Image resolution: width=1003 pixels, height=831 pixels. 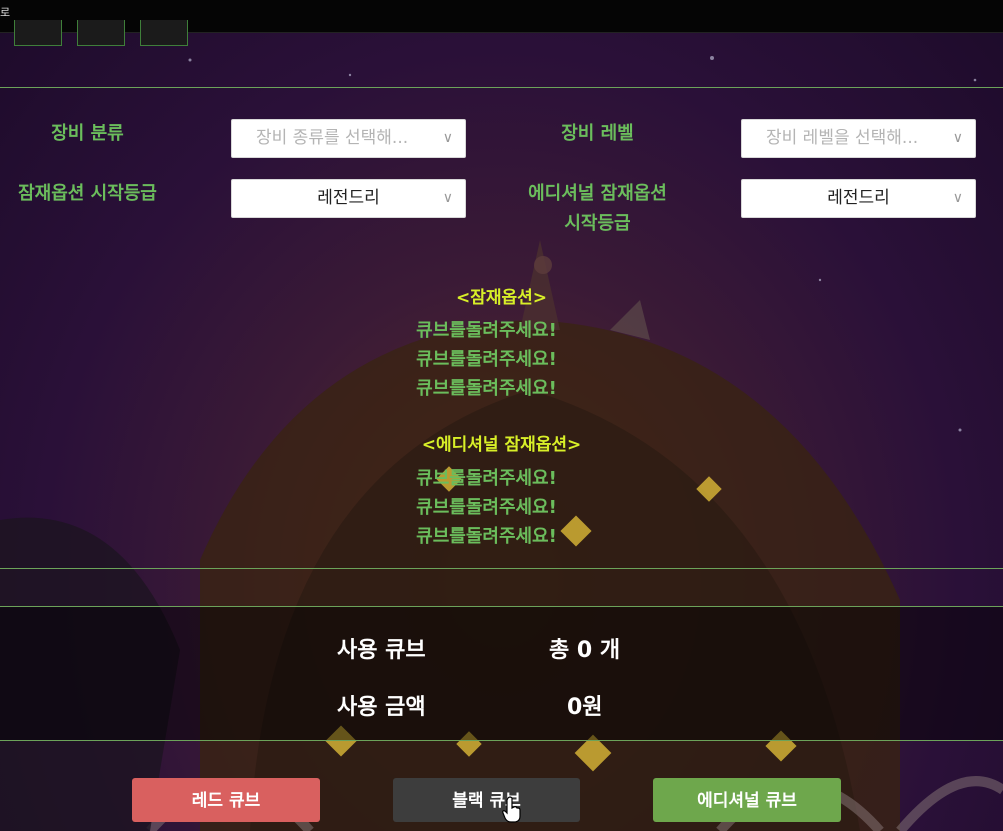 What do you see at coordinates (501, 445) in the screenshot?
I see `additional-section-title: <에디셔널 잠재옵션>` at bounding box center [501, 445].